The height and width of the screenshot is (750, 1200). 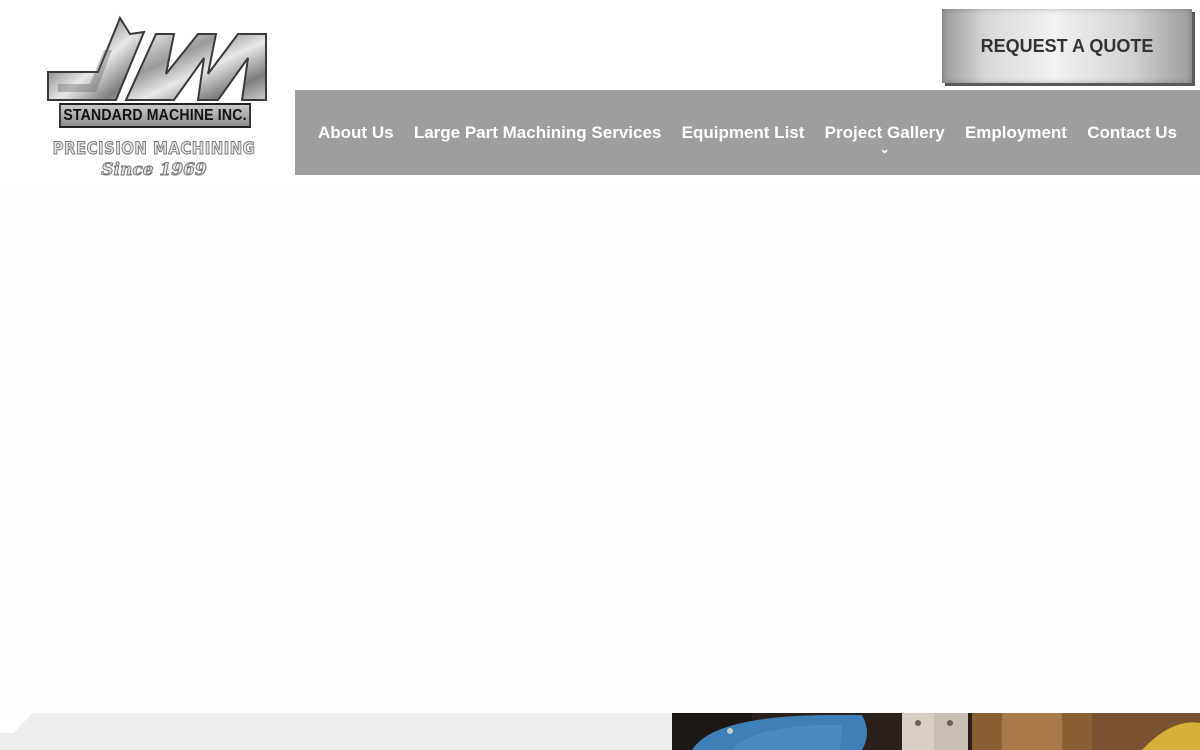 I want to click on nav-about-us: About Us, so click(x=356, y=133).